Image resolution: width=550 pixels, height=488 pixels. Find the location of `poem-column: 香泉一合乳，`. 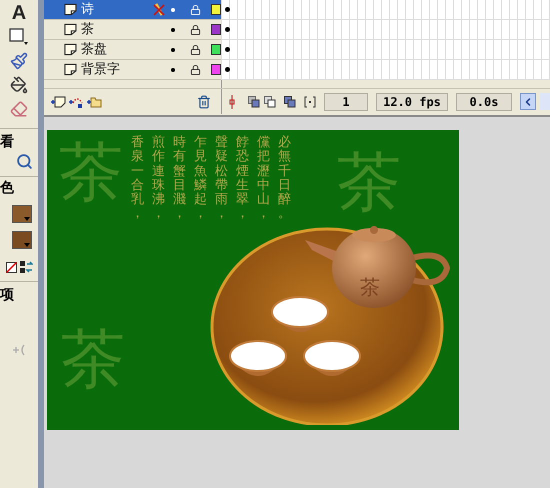

poem-column: 香泉一合乳， is located at coordinates (137, 179).